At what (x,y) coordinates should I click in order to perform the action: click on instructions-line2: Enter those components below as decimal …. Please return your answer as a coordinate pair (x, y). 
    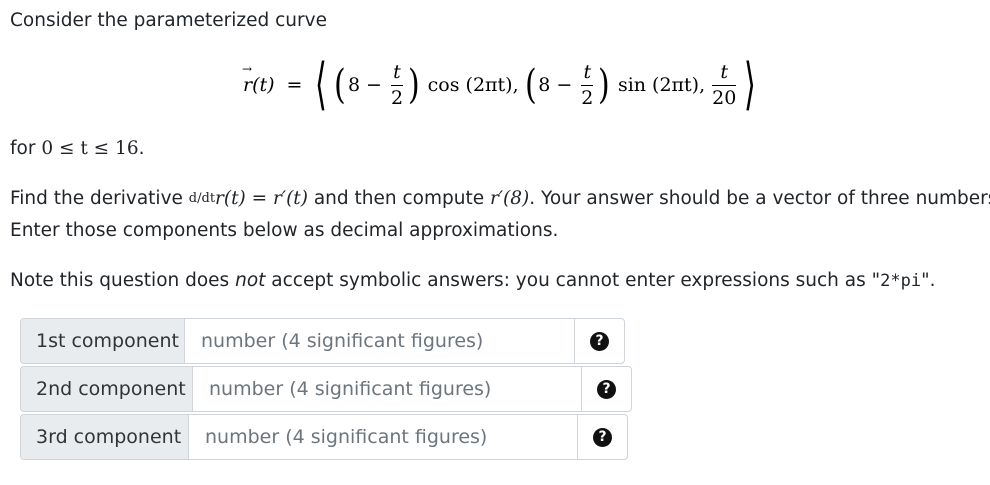
    Looking at the image, I should click on (284, 230).